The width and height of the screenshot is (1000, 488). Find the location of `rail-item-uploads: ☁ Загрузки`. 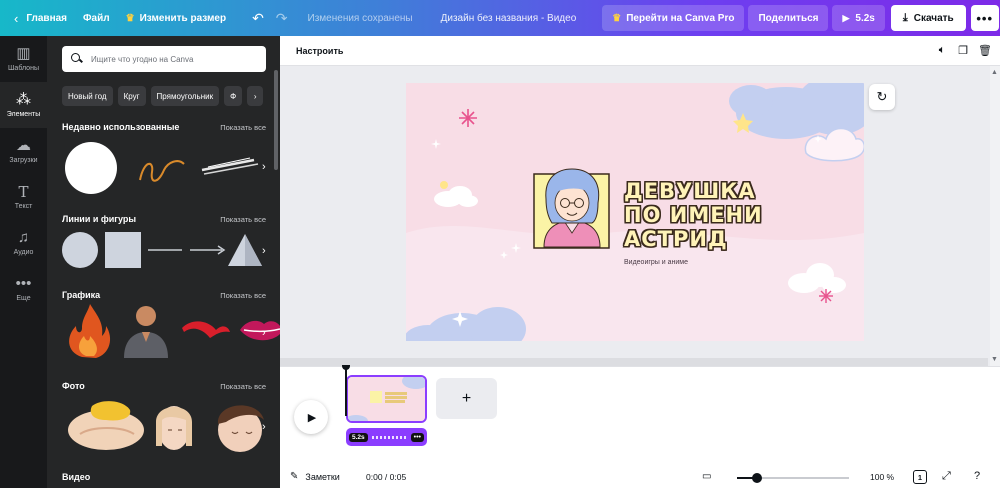

rail-item-uploads: ☁ Загрузки is located at coordinates (23, 151).